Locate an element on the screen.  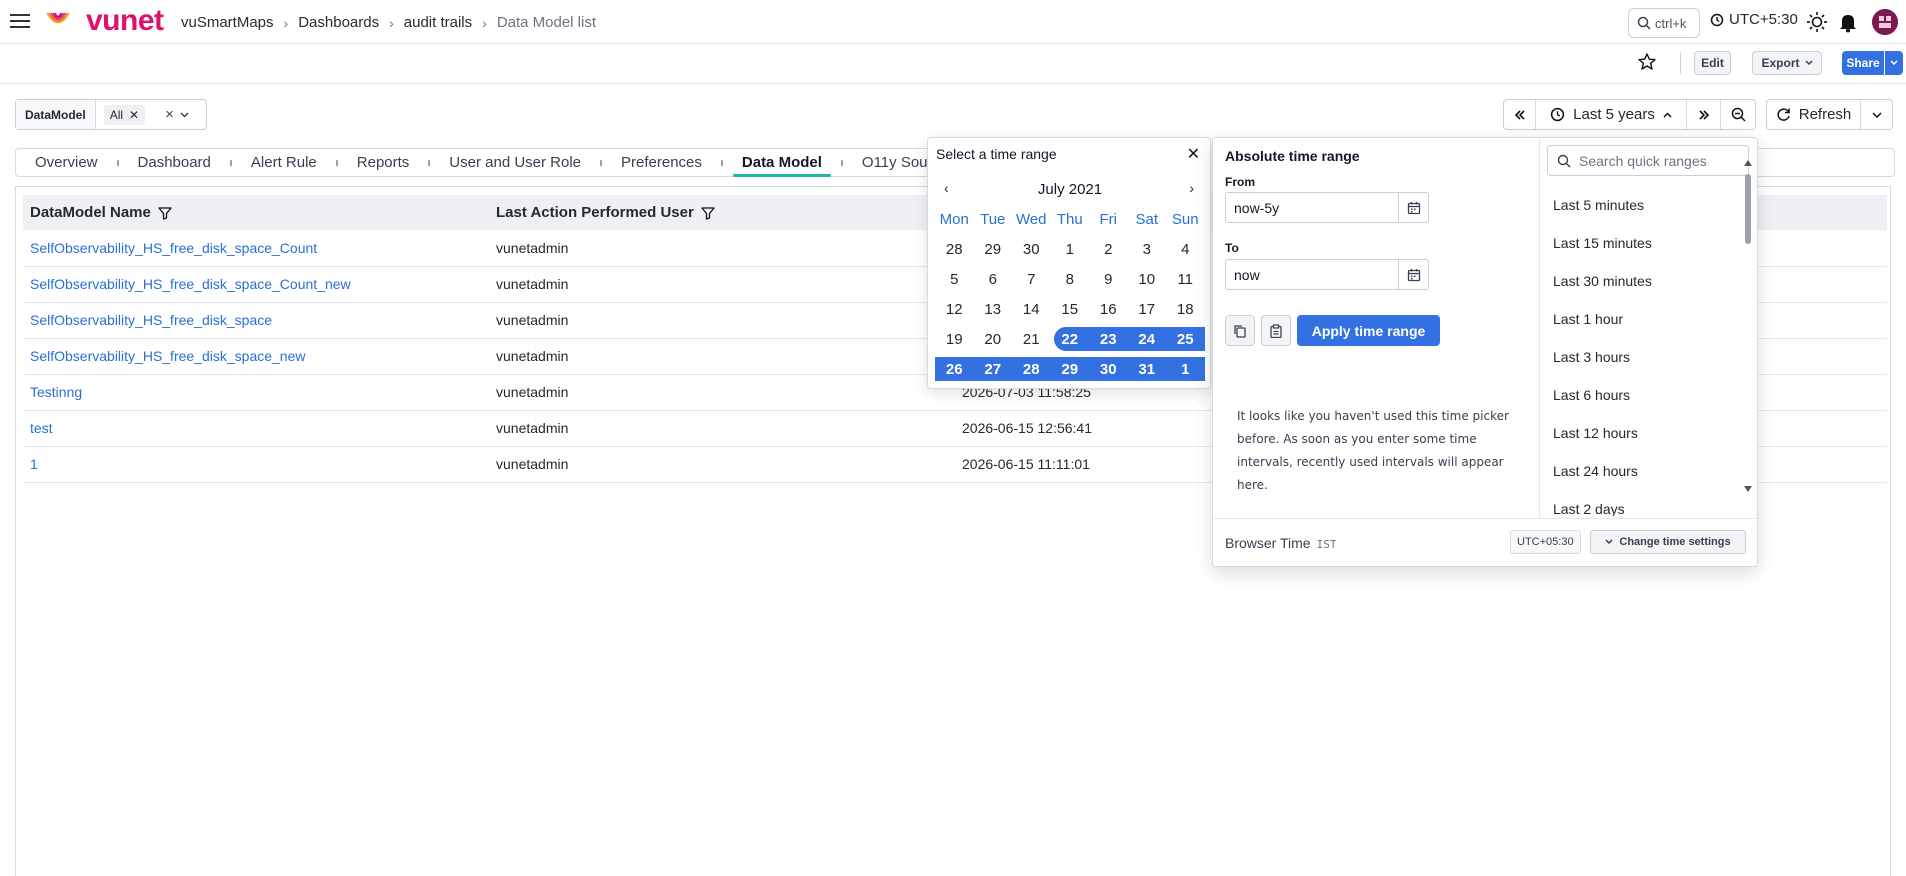
tab-overview: Overview is located at coordinates (66, 162).